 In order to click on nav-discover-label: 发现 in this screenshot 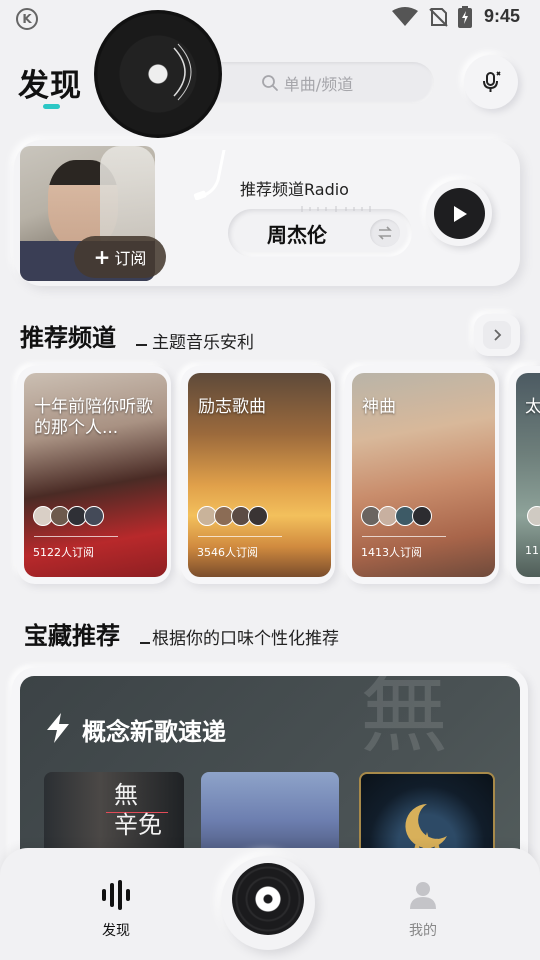, I will do `click(116, 931)`.